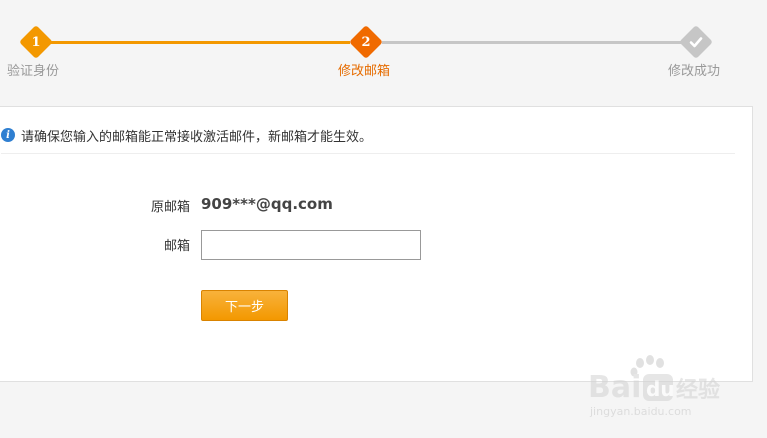  Describe the element at coordinates (33, 71) in the screenshot. I see `step-1-label: 验证身份` at that location.